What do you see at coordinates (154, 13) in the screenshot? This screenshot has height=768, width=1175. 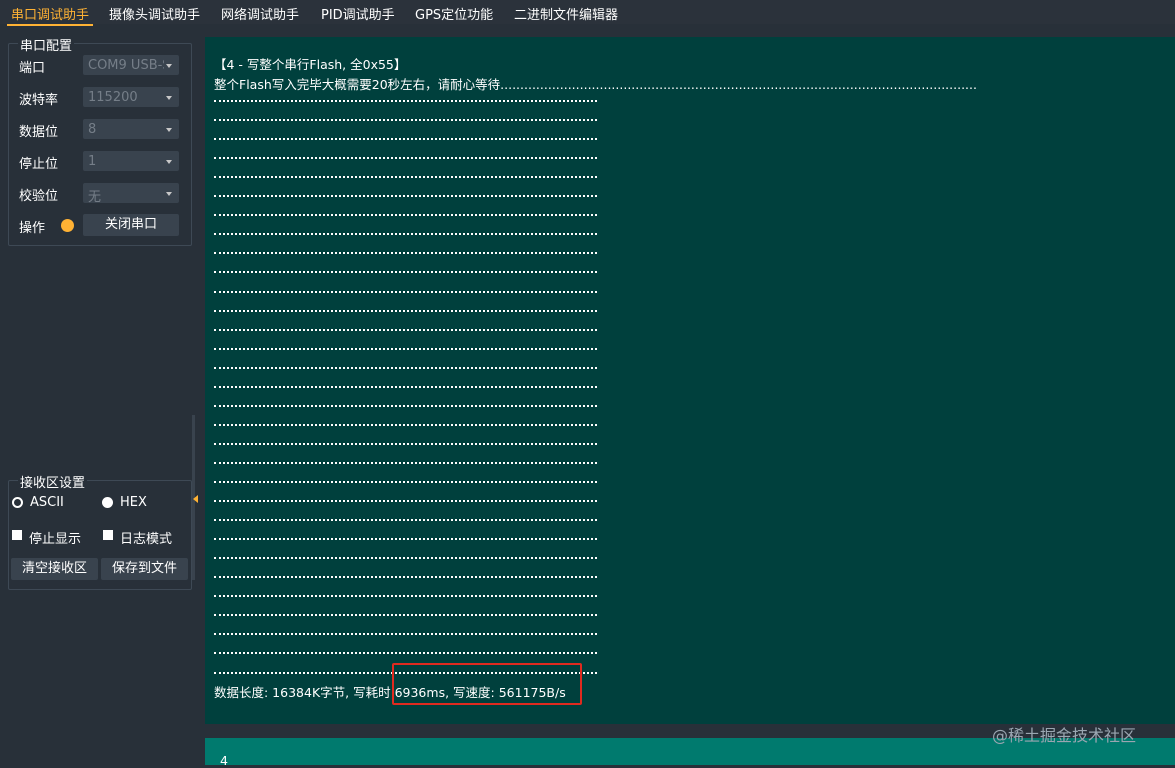 I see `menu-item-camera-assistant: 摄像头调试助手` at bounding box center [154, 13].